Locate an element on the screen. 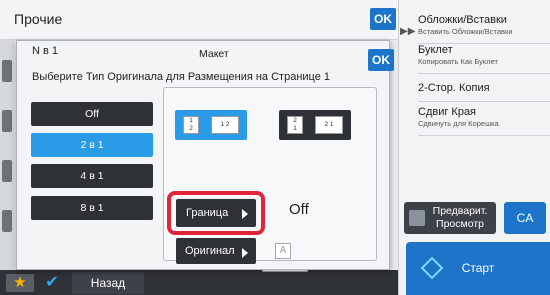 The width and height of the screenshot is (550, 295). item-sublabel: Вставить Обложки/Вставки is located at coordinates (465, 31).